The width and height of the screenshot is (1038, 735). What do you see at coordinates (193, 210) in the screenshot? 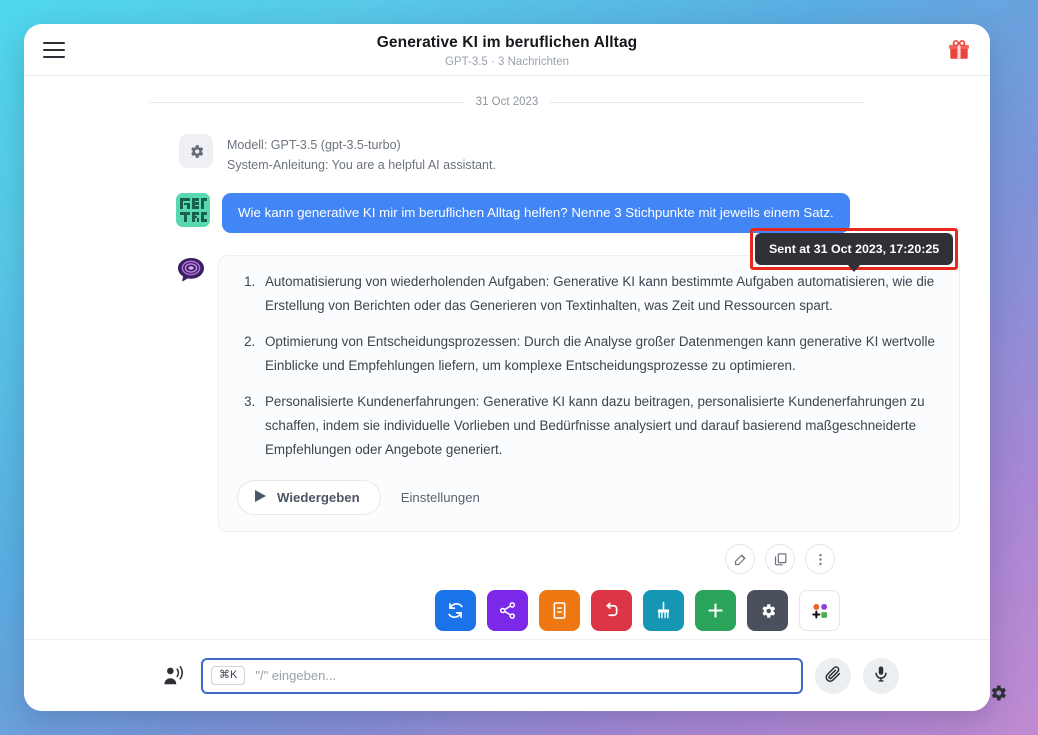
I see `avatar` at bounding box center [193, 210].